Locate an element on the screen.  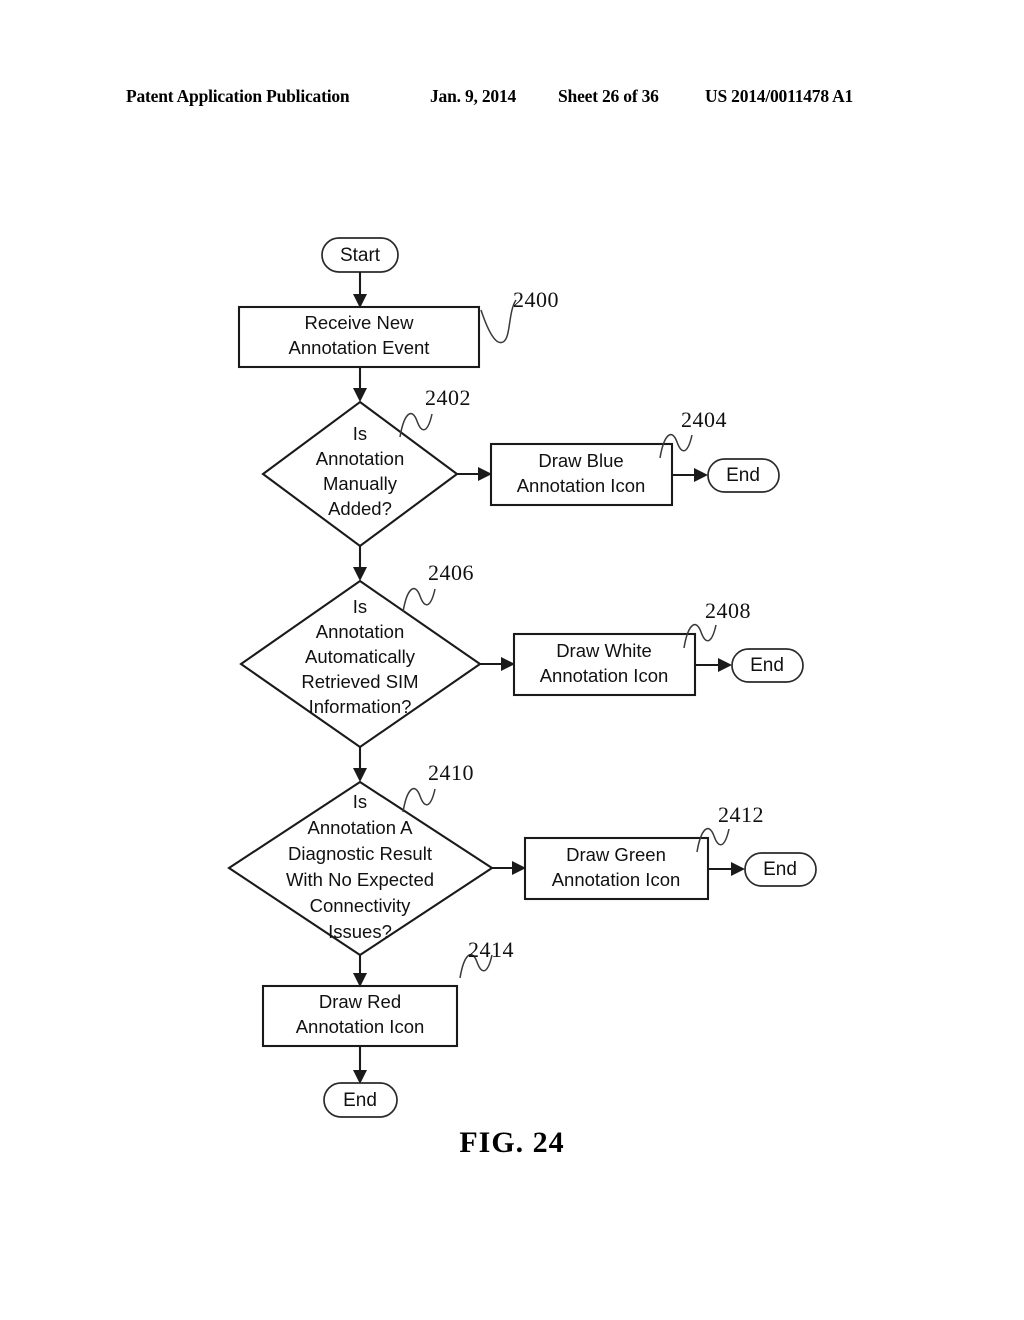
connector-draw-green-to-end is located at coordinates (726, 869).